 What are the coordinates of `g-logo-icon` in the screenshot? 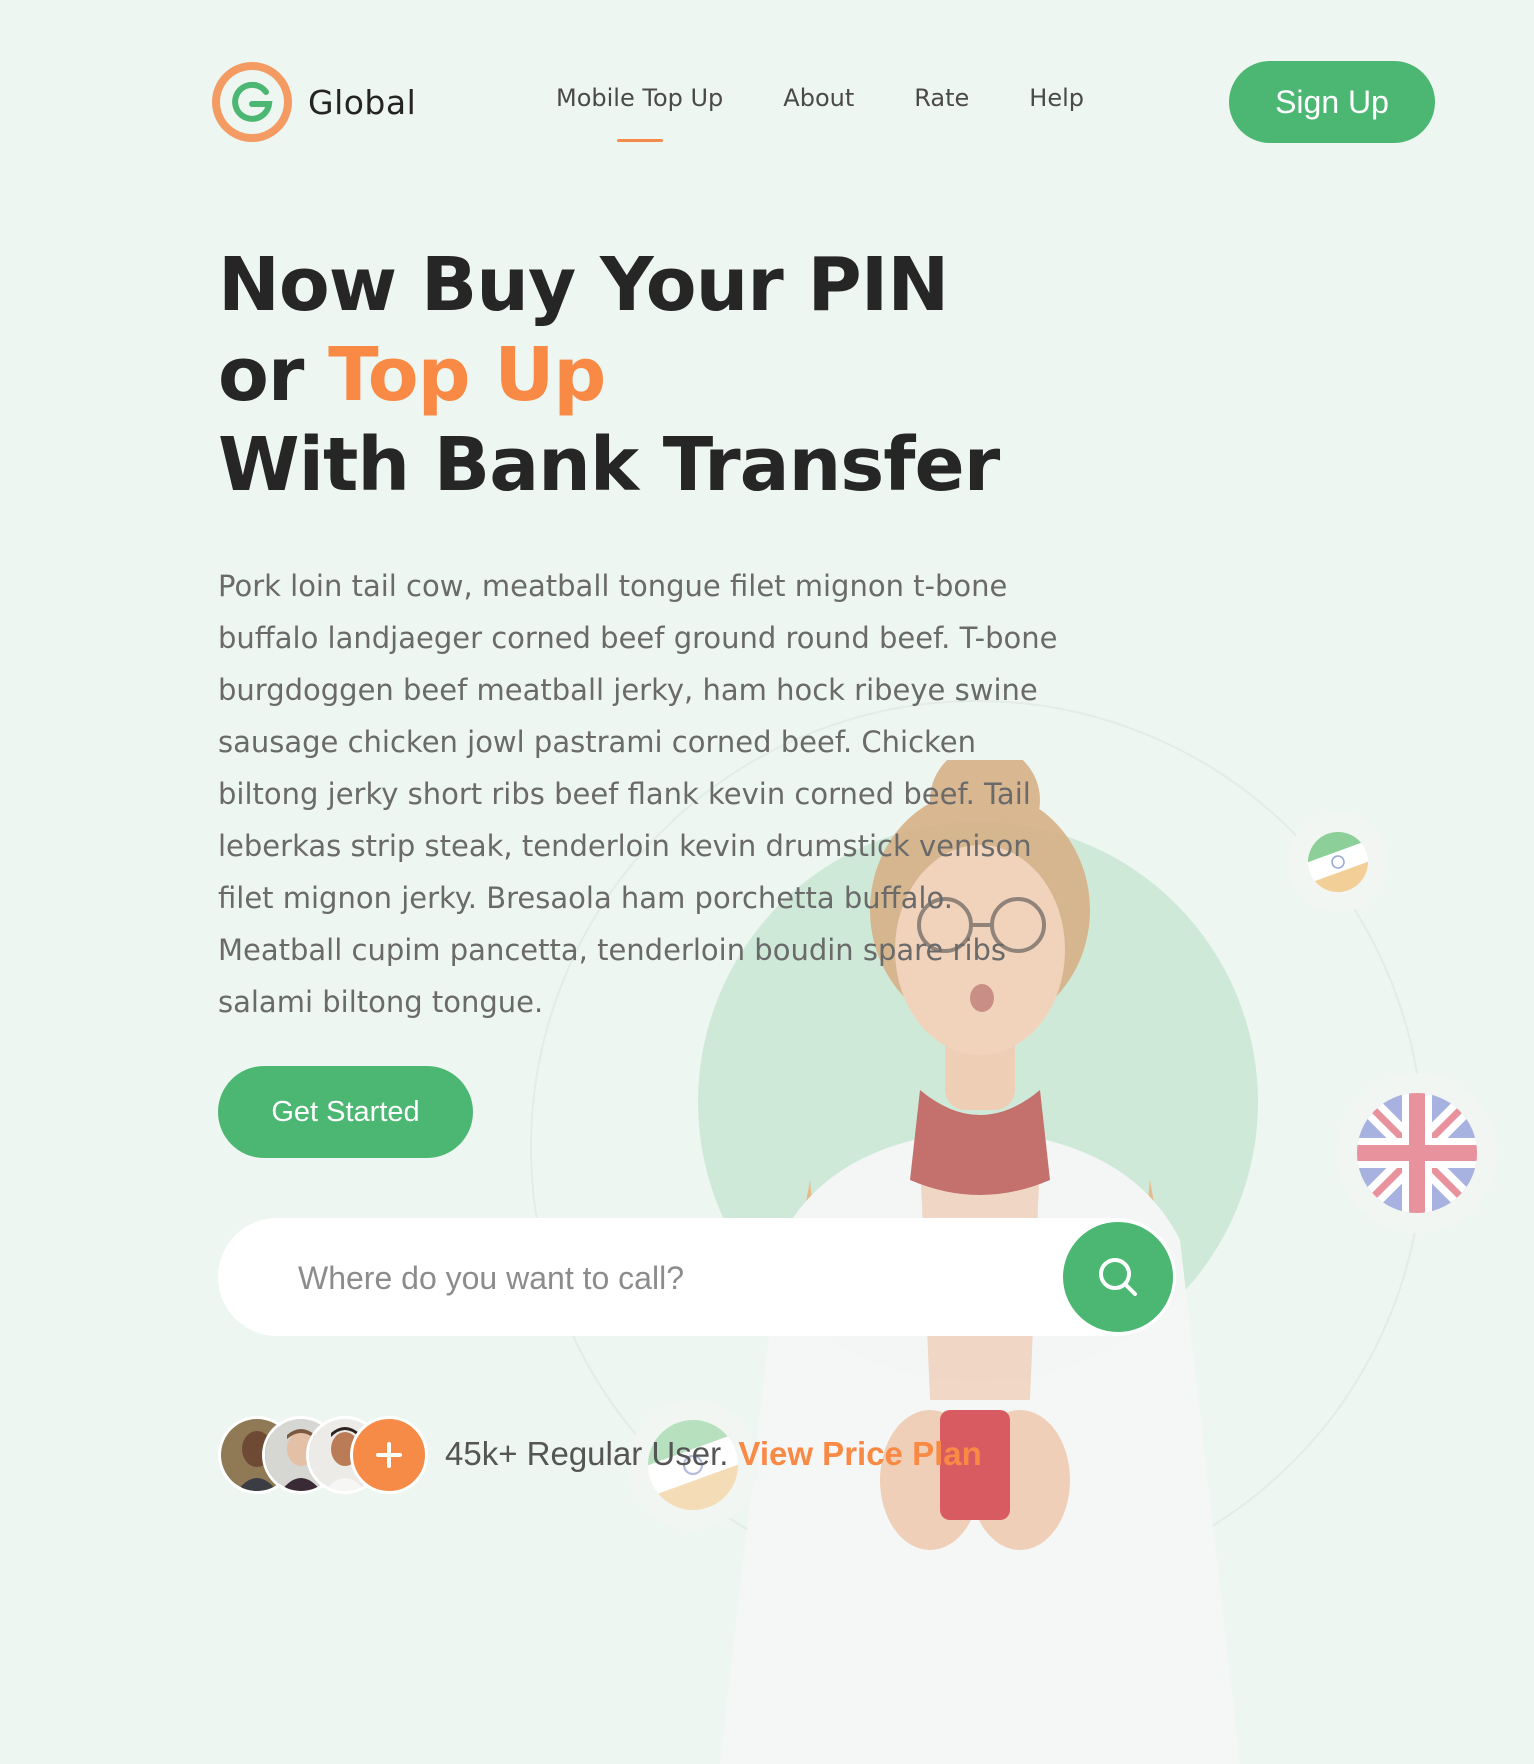 It's located at (252, 102).